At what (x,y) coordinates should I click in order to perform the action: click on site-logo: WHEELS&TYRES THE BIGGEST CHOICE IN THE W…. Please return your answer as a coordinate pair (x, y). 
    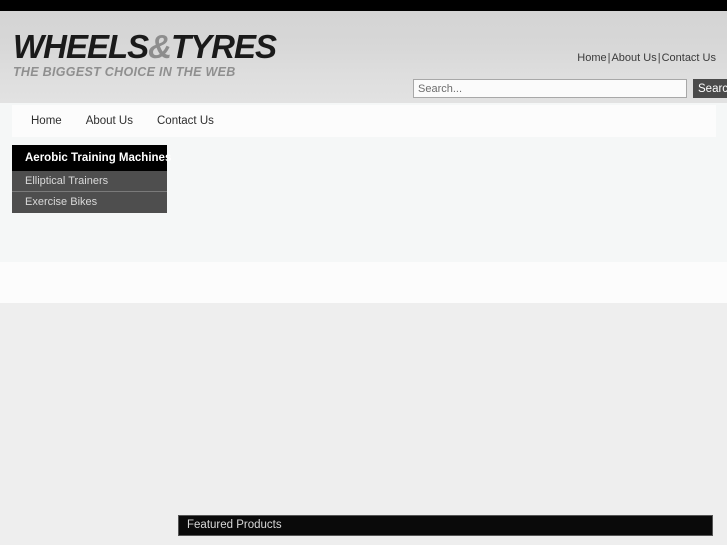
    Looking at the image, I should click on (145, 54).